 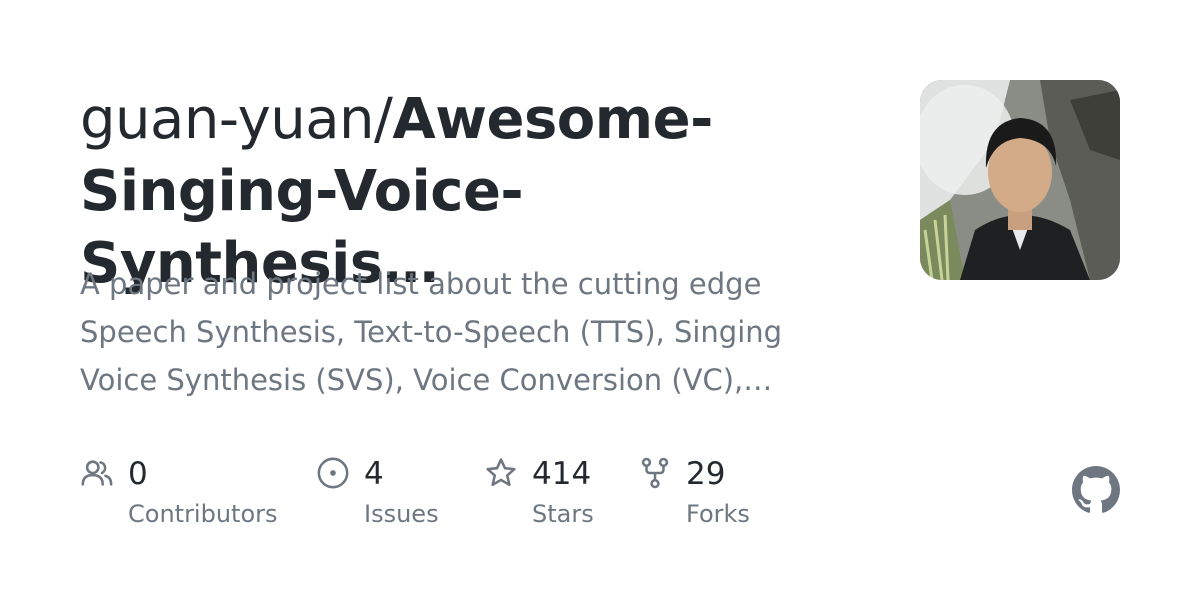 What do you see at coordinates (703, 497) in the screenshot?
I see `forks-stat: 29 Forks` at bounding box center [703, 497].